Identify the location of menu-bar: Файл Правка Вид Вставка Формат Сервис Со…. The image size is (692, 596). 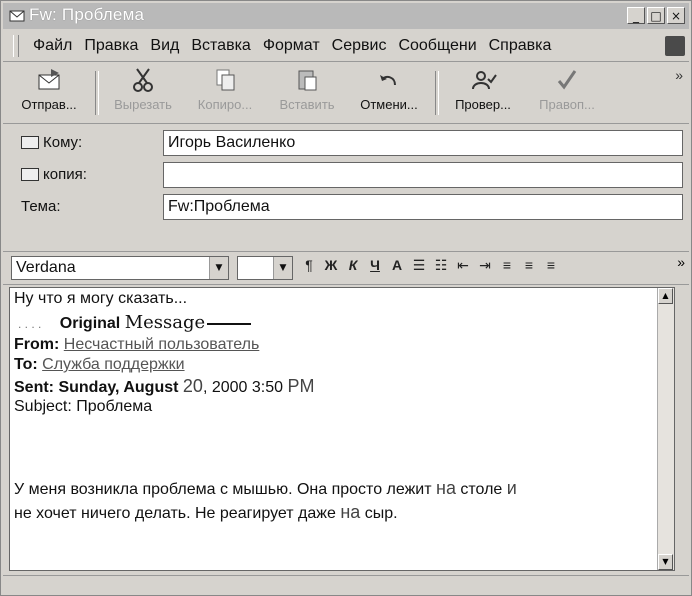
(346, 46).